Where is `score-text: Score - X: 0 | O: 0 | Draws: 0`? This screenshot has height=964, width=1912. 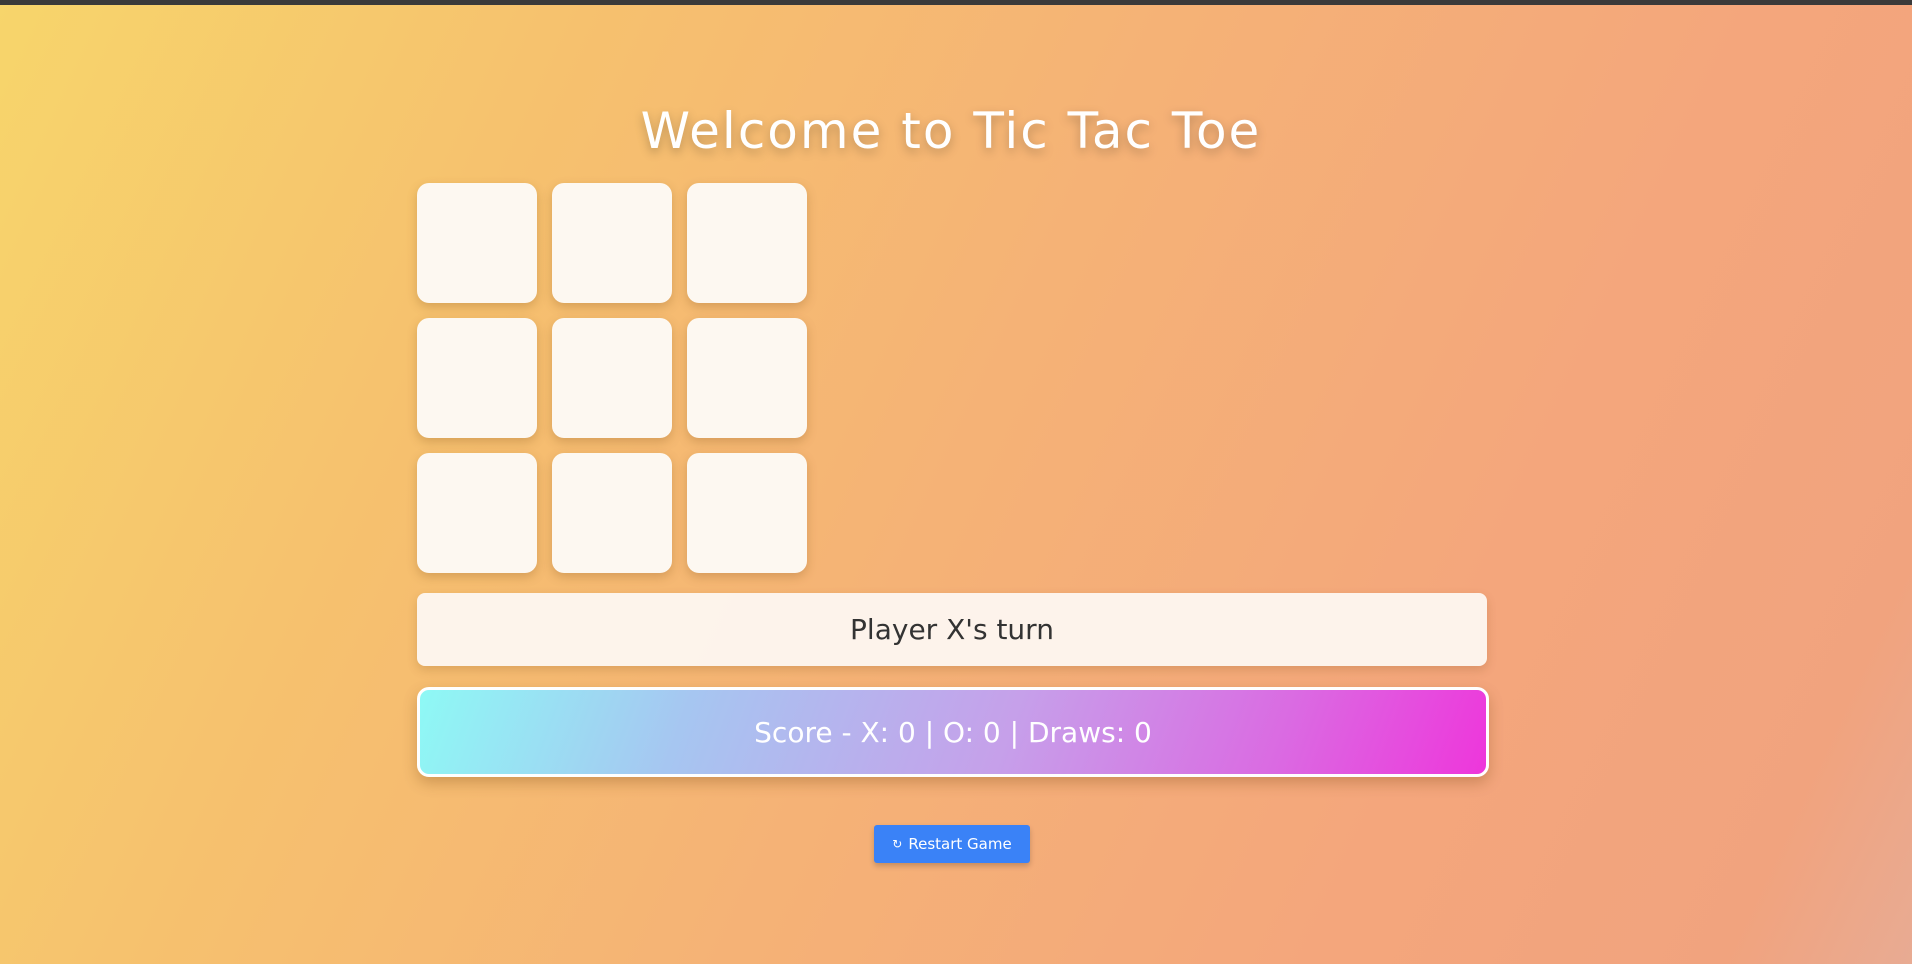 score-text: Score - X: 0 | O: 0 | Draws: 0 is located at coordinates (953, 732).